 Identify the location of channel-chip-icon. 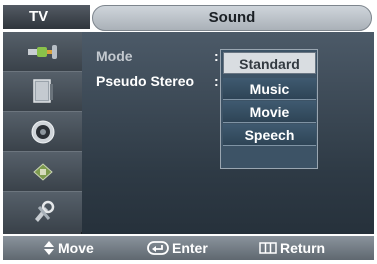
(42, 171).